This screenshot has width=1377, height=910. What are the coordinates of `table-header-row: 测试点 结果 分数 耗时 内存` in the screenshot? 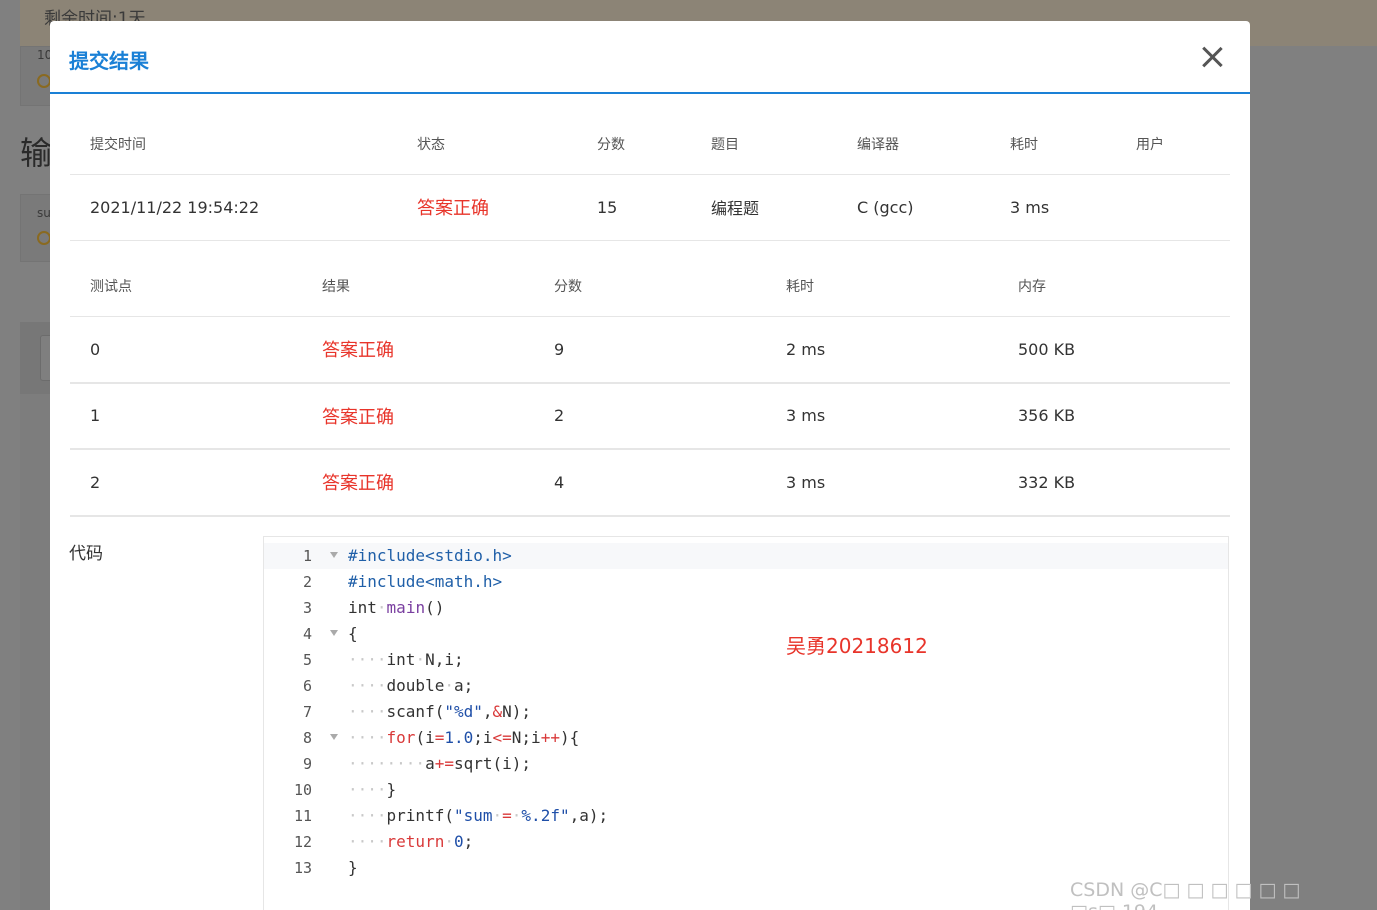 It's located at (650, 286).